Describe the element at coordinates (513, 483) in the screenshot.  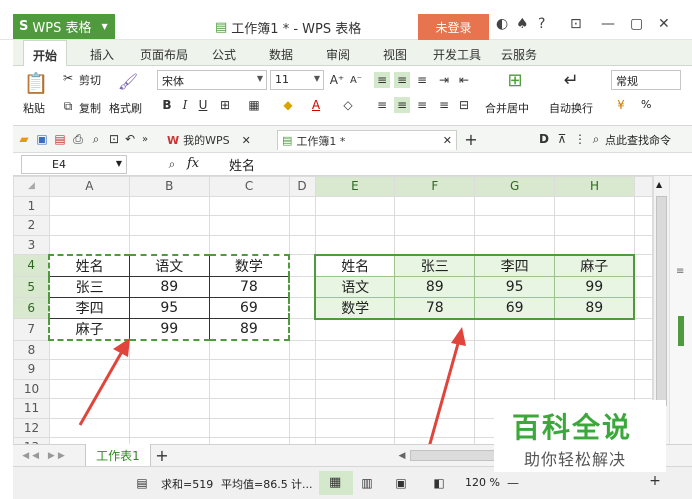
I see `zoom-out-icon: —` at that location.